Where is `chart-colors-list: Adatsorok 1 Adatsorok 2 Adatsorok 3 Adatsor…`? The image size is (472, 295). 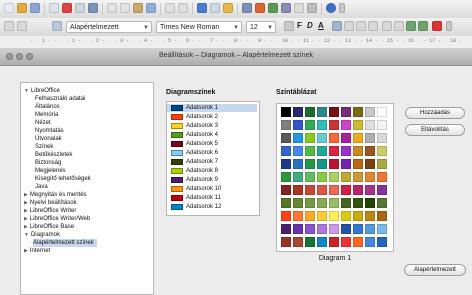 chart-colors-list: Adatsorok 1 Adatsorok 2 Adatsorok 3 Adatsor… is located at coordinates (213, 158).